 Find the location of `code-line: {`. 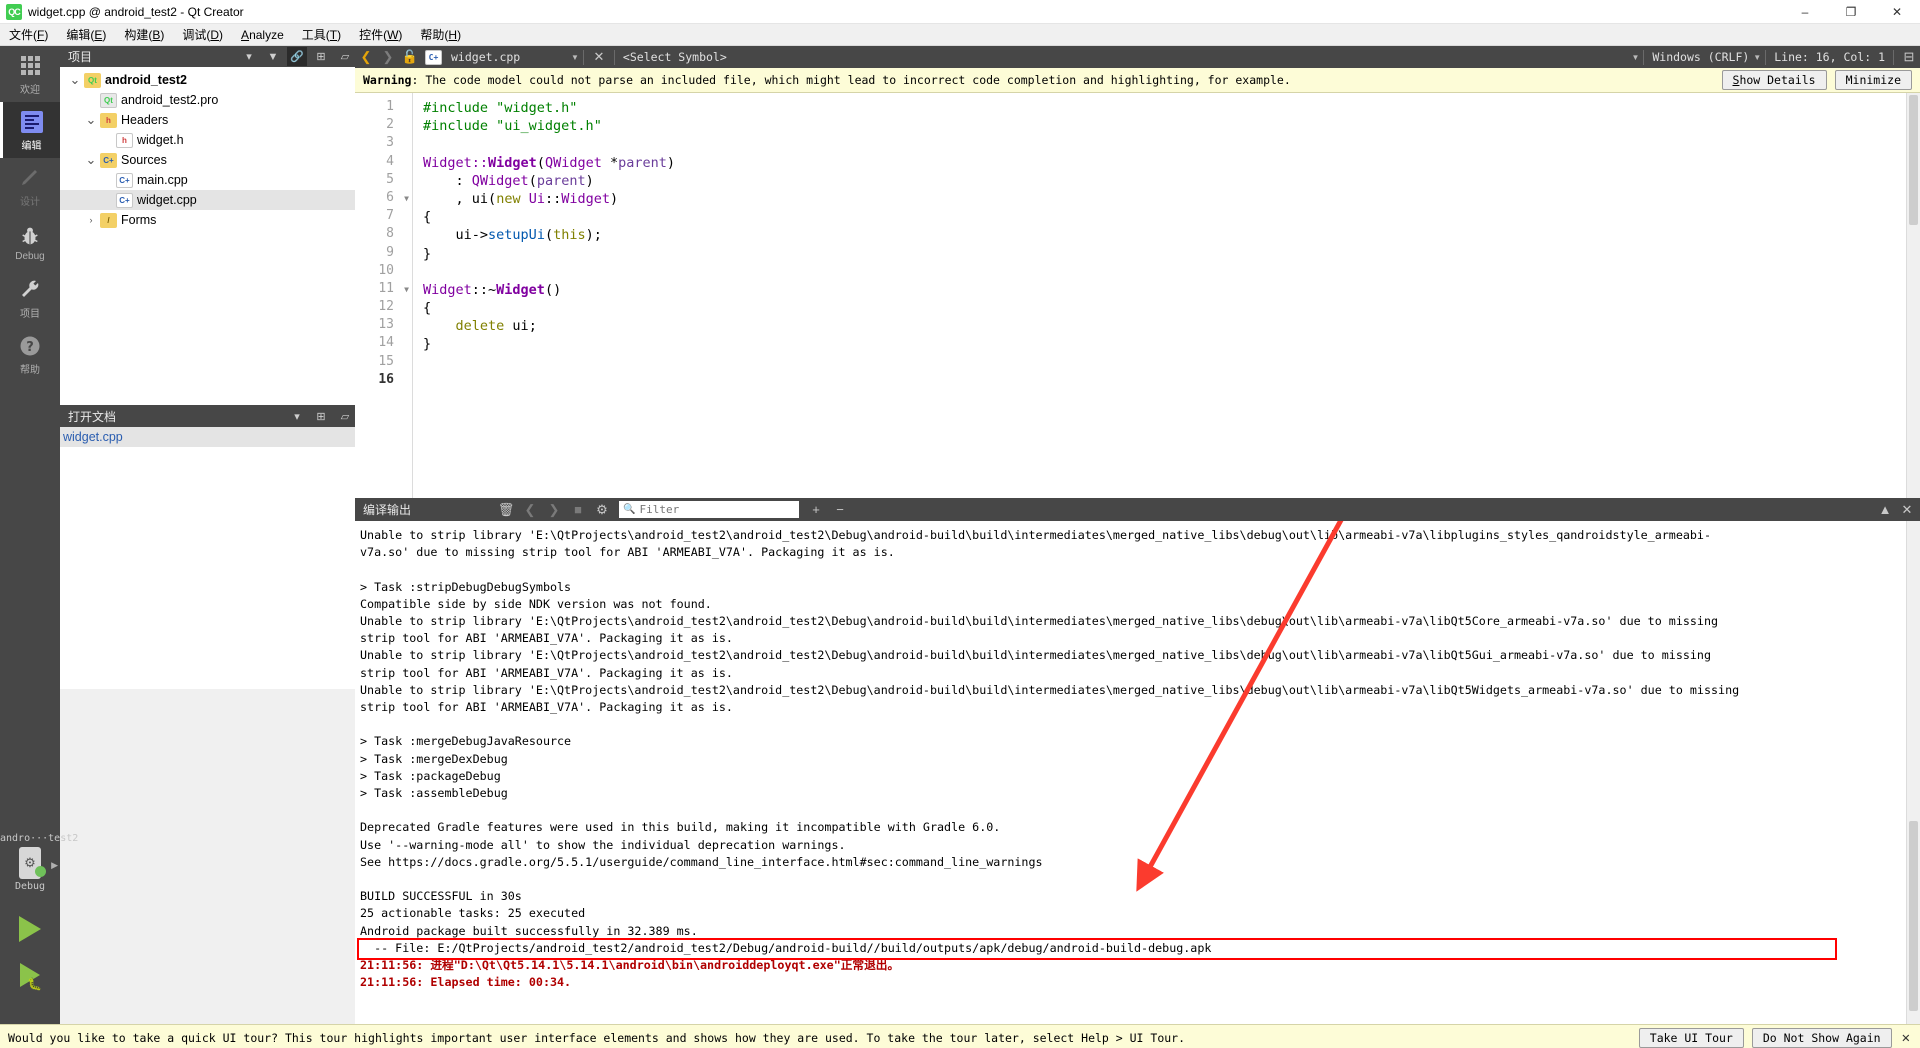

code-line: { is located at coordinates (427, 217).